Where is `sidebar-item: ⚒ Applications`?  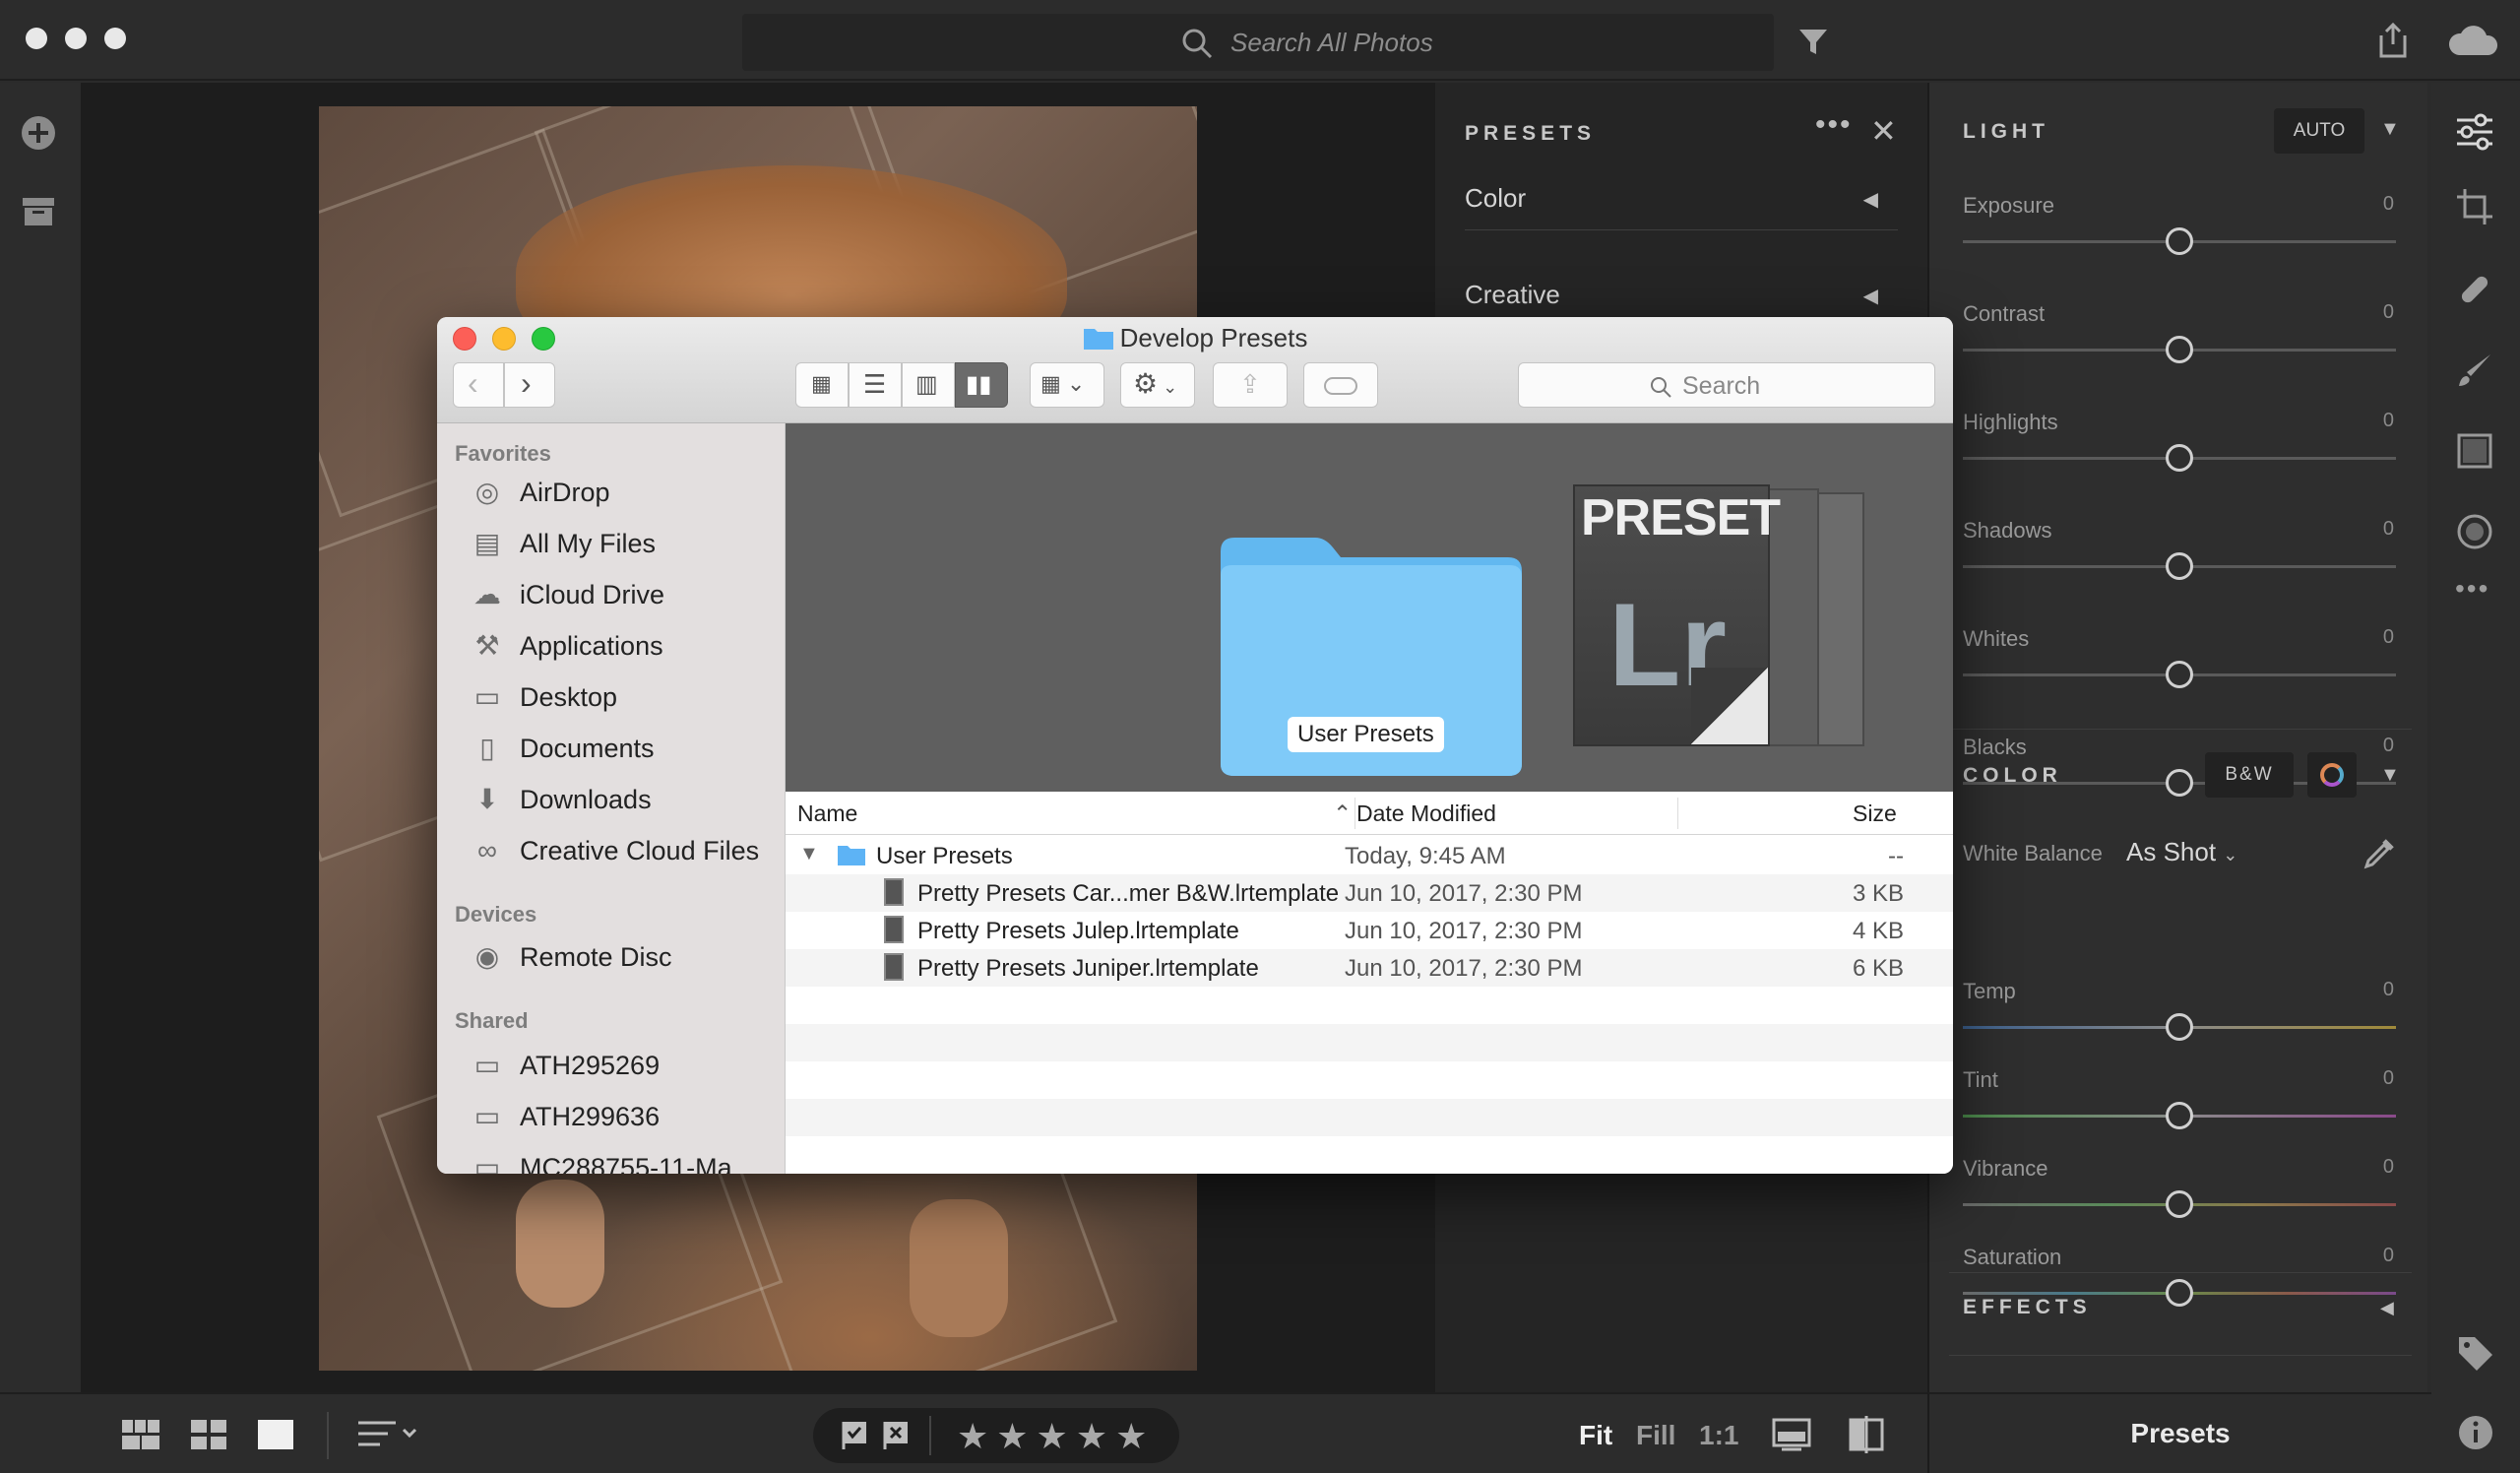 sidebar-item: ⚒ Applications is located at coordinates (623, 646).